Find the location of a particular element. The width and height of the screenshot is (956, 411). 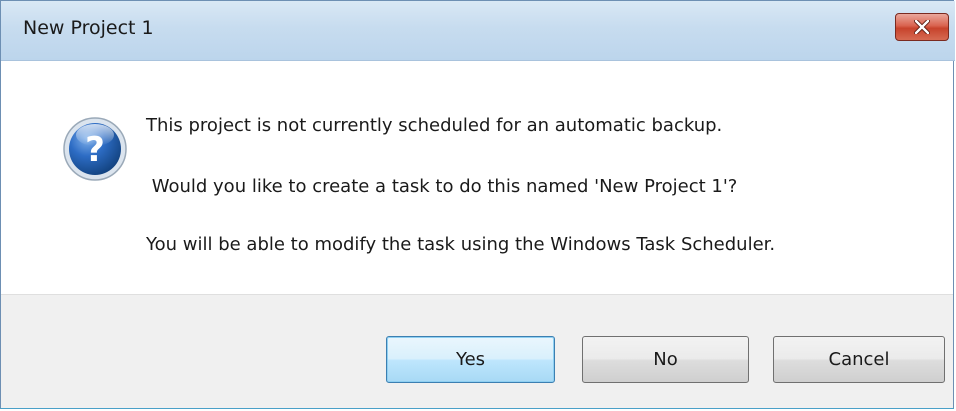

window-title: New Project 1 is located at coordinates (88, 28).